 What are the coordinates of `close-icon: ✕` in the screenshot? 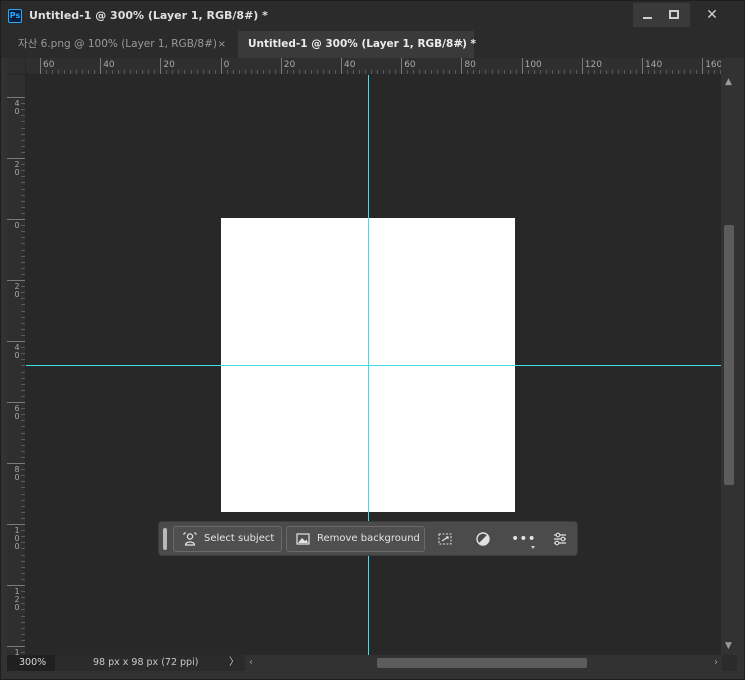 It's located at (712, 15).